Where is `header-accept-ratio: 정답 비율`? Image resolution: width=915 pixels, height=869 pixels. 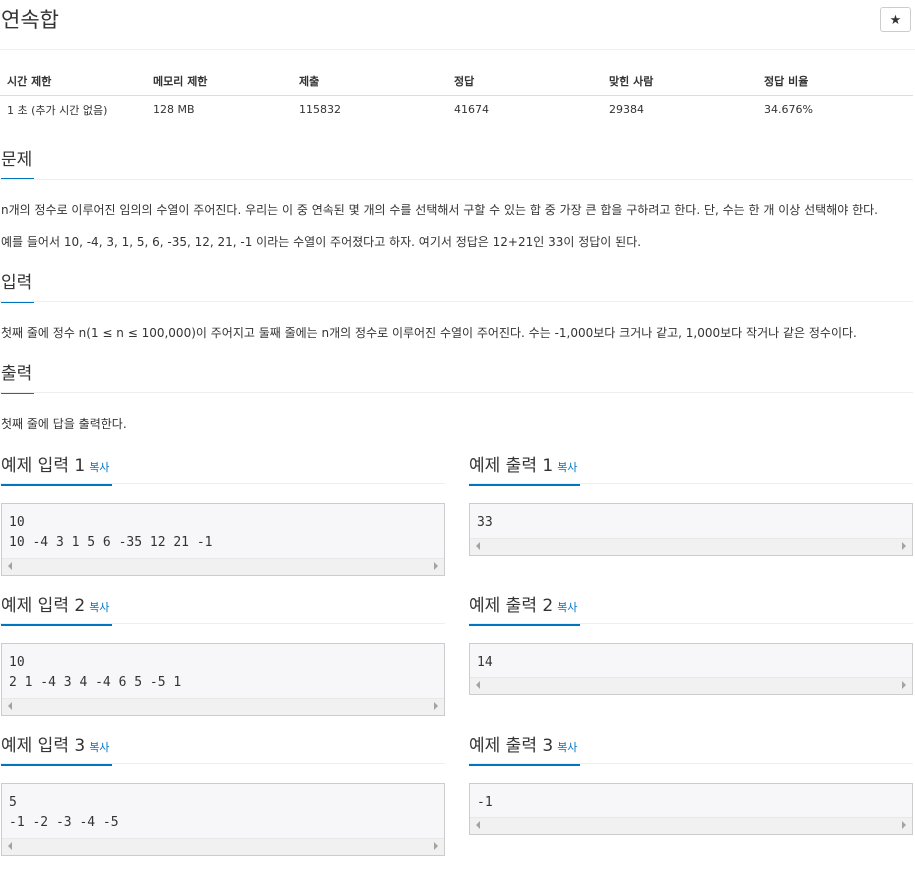
header-accept-ratio: 정답 비율 is located at coordinates (835, 81).